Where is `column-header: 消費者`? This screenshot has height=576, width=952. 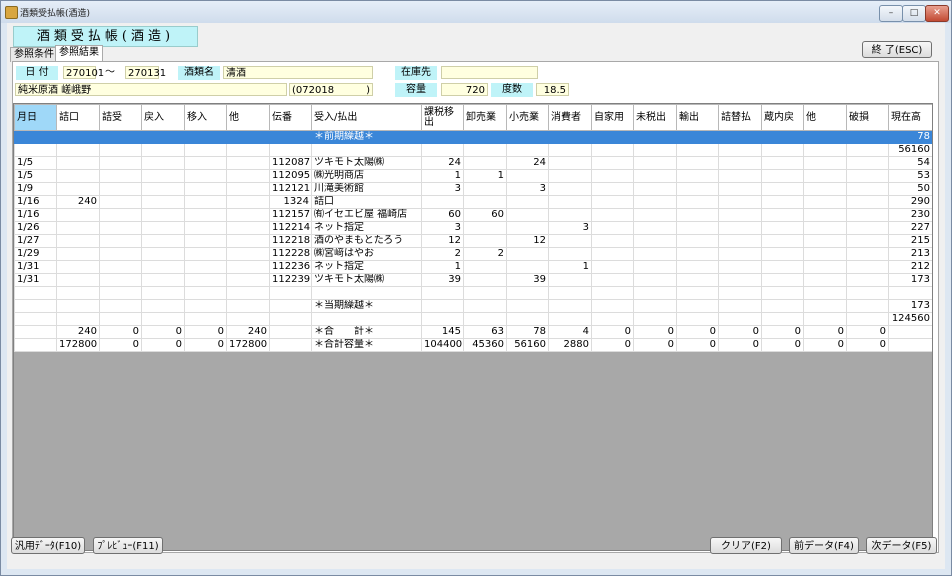 column-header: 消費者 is located at coordinates (570, 117).